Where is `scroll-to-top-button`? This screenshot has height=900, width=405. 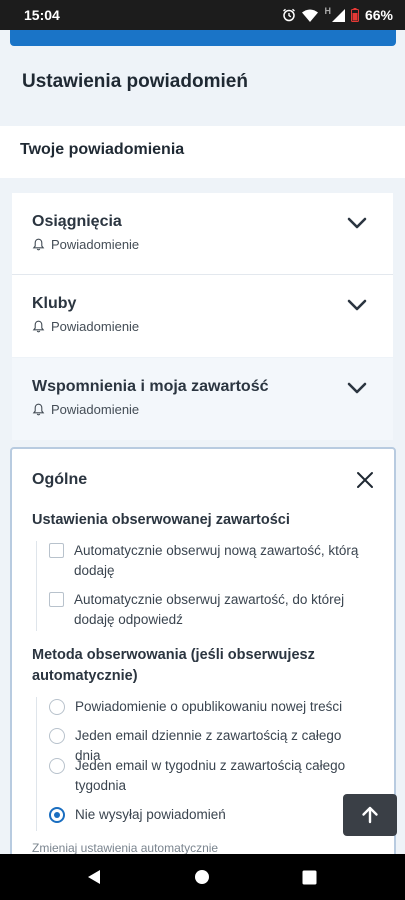 scroll-to-top-button is located at coordinates (370, 815).